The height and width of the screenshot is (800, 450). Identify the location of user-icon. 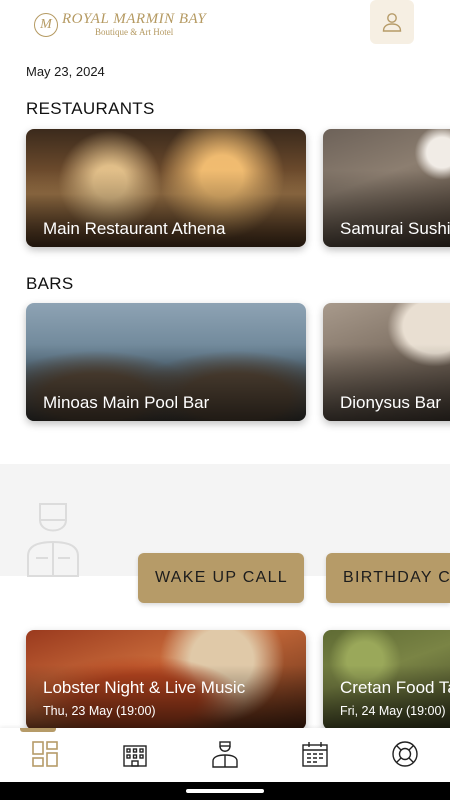
(392, 22).